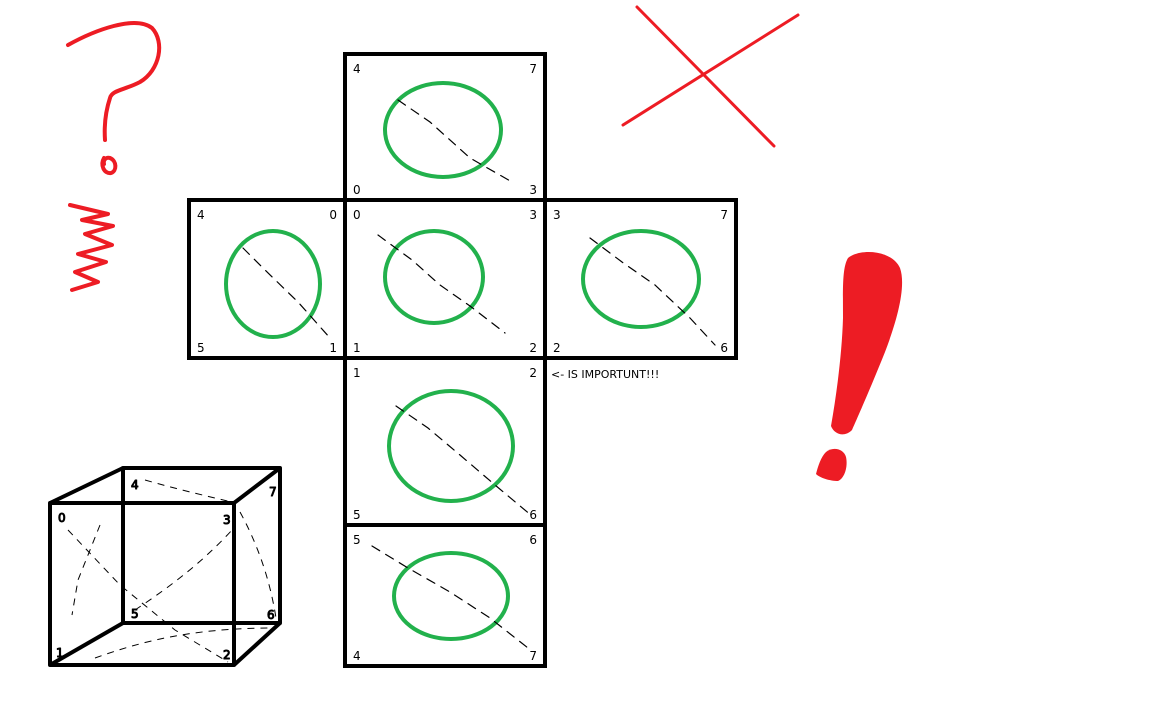 Image resolution: width=1152 pixels, height=720 pixels. I want to click on face-front-vertex-tr: 3, so click(533, 215).